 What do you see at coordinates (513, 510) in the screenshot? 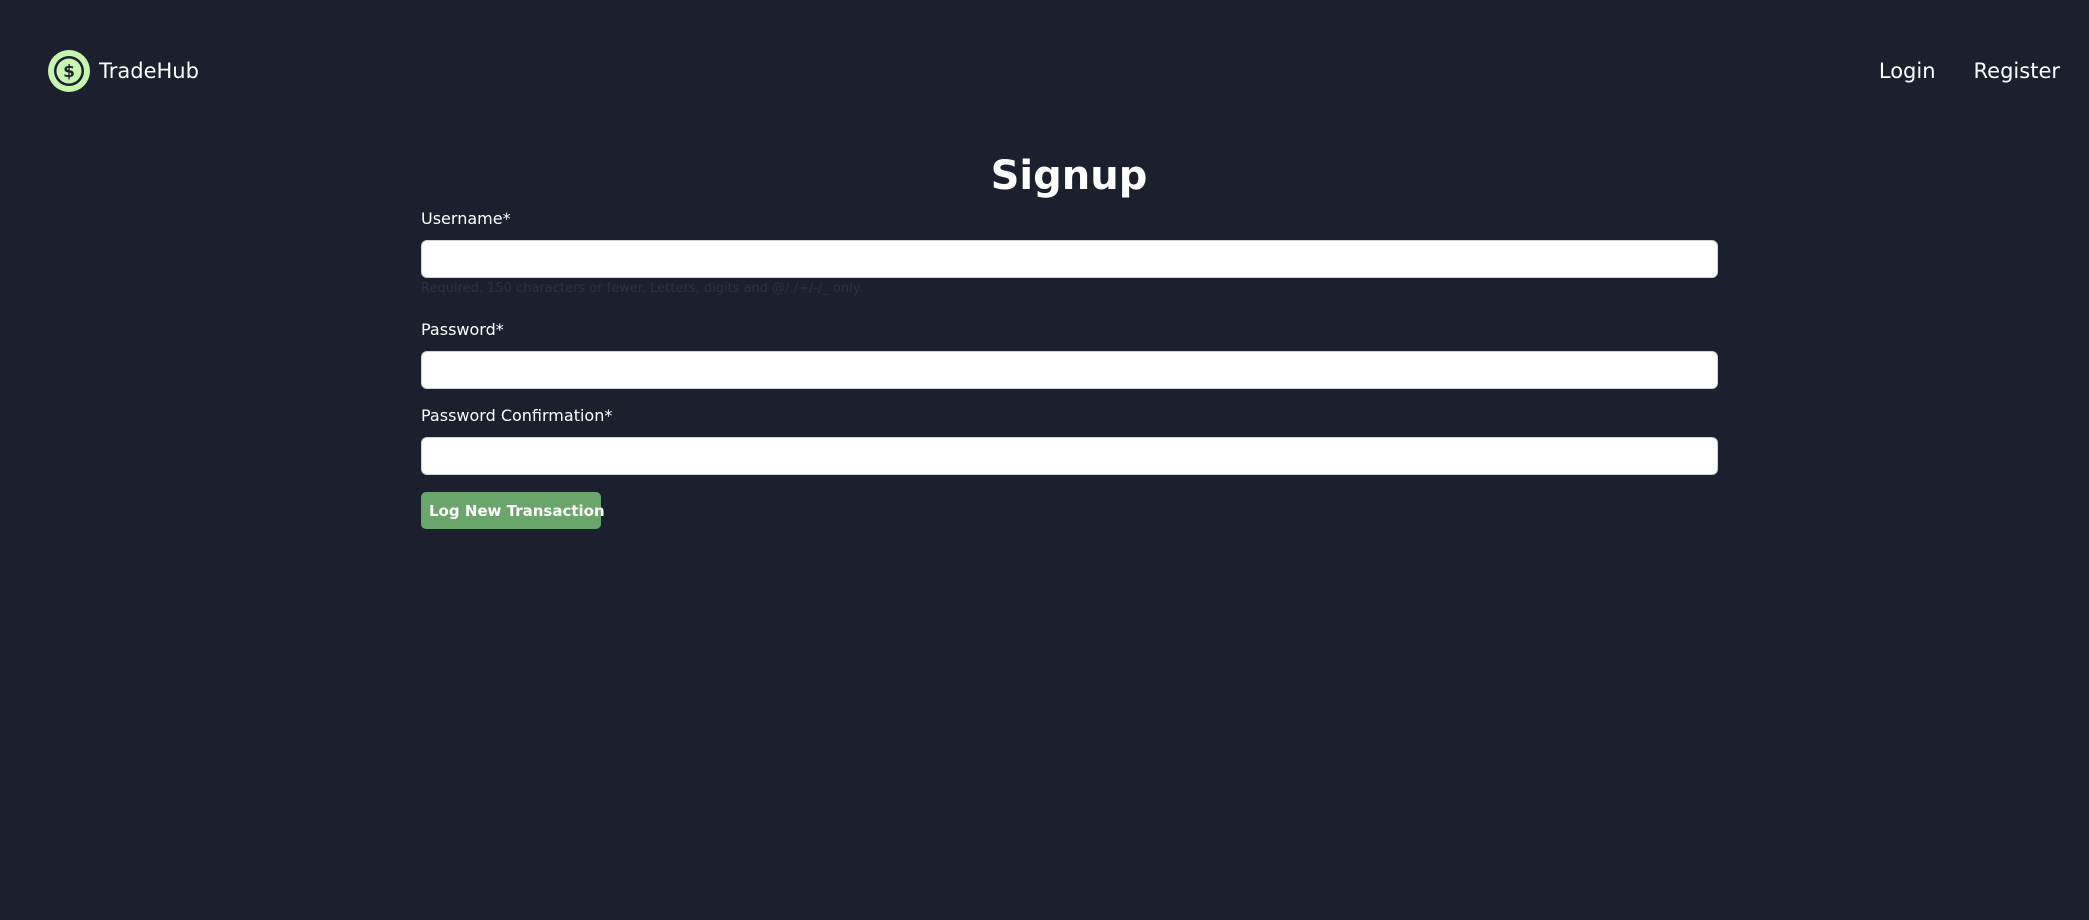
I see `submit-button: Log New Transaction` at bounding box center [513, 510].